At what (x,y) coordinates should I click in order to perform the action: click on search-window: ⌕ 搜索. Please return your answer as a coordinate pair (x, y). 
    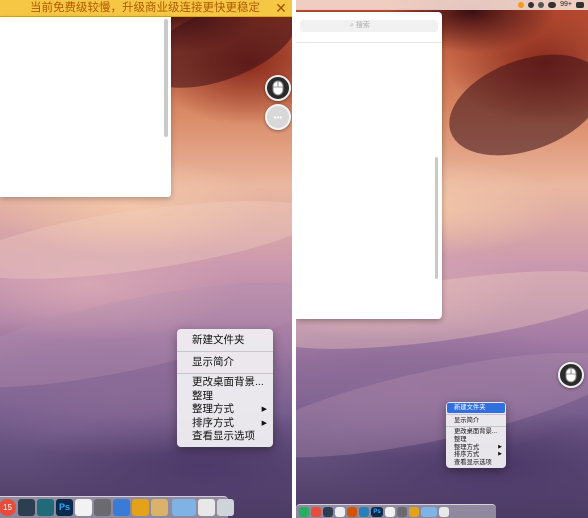
    Looking at the image, I should click on (369, 165).